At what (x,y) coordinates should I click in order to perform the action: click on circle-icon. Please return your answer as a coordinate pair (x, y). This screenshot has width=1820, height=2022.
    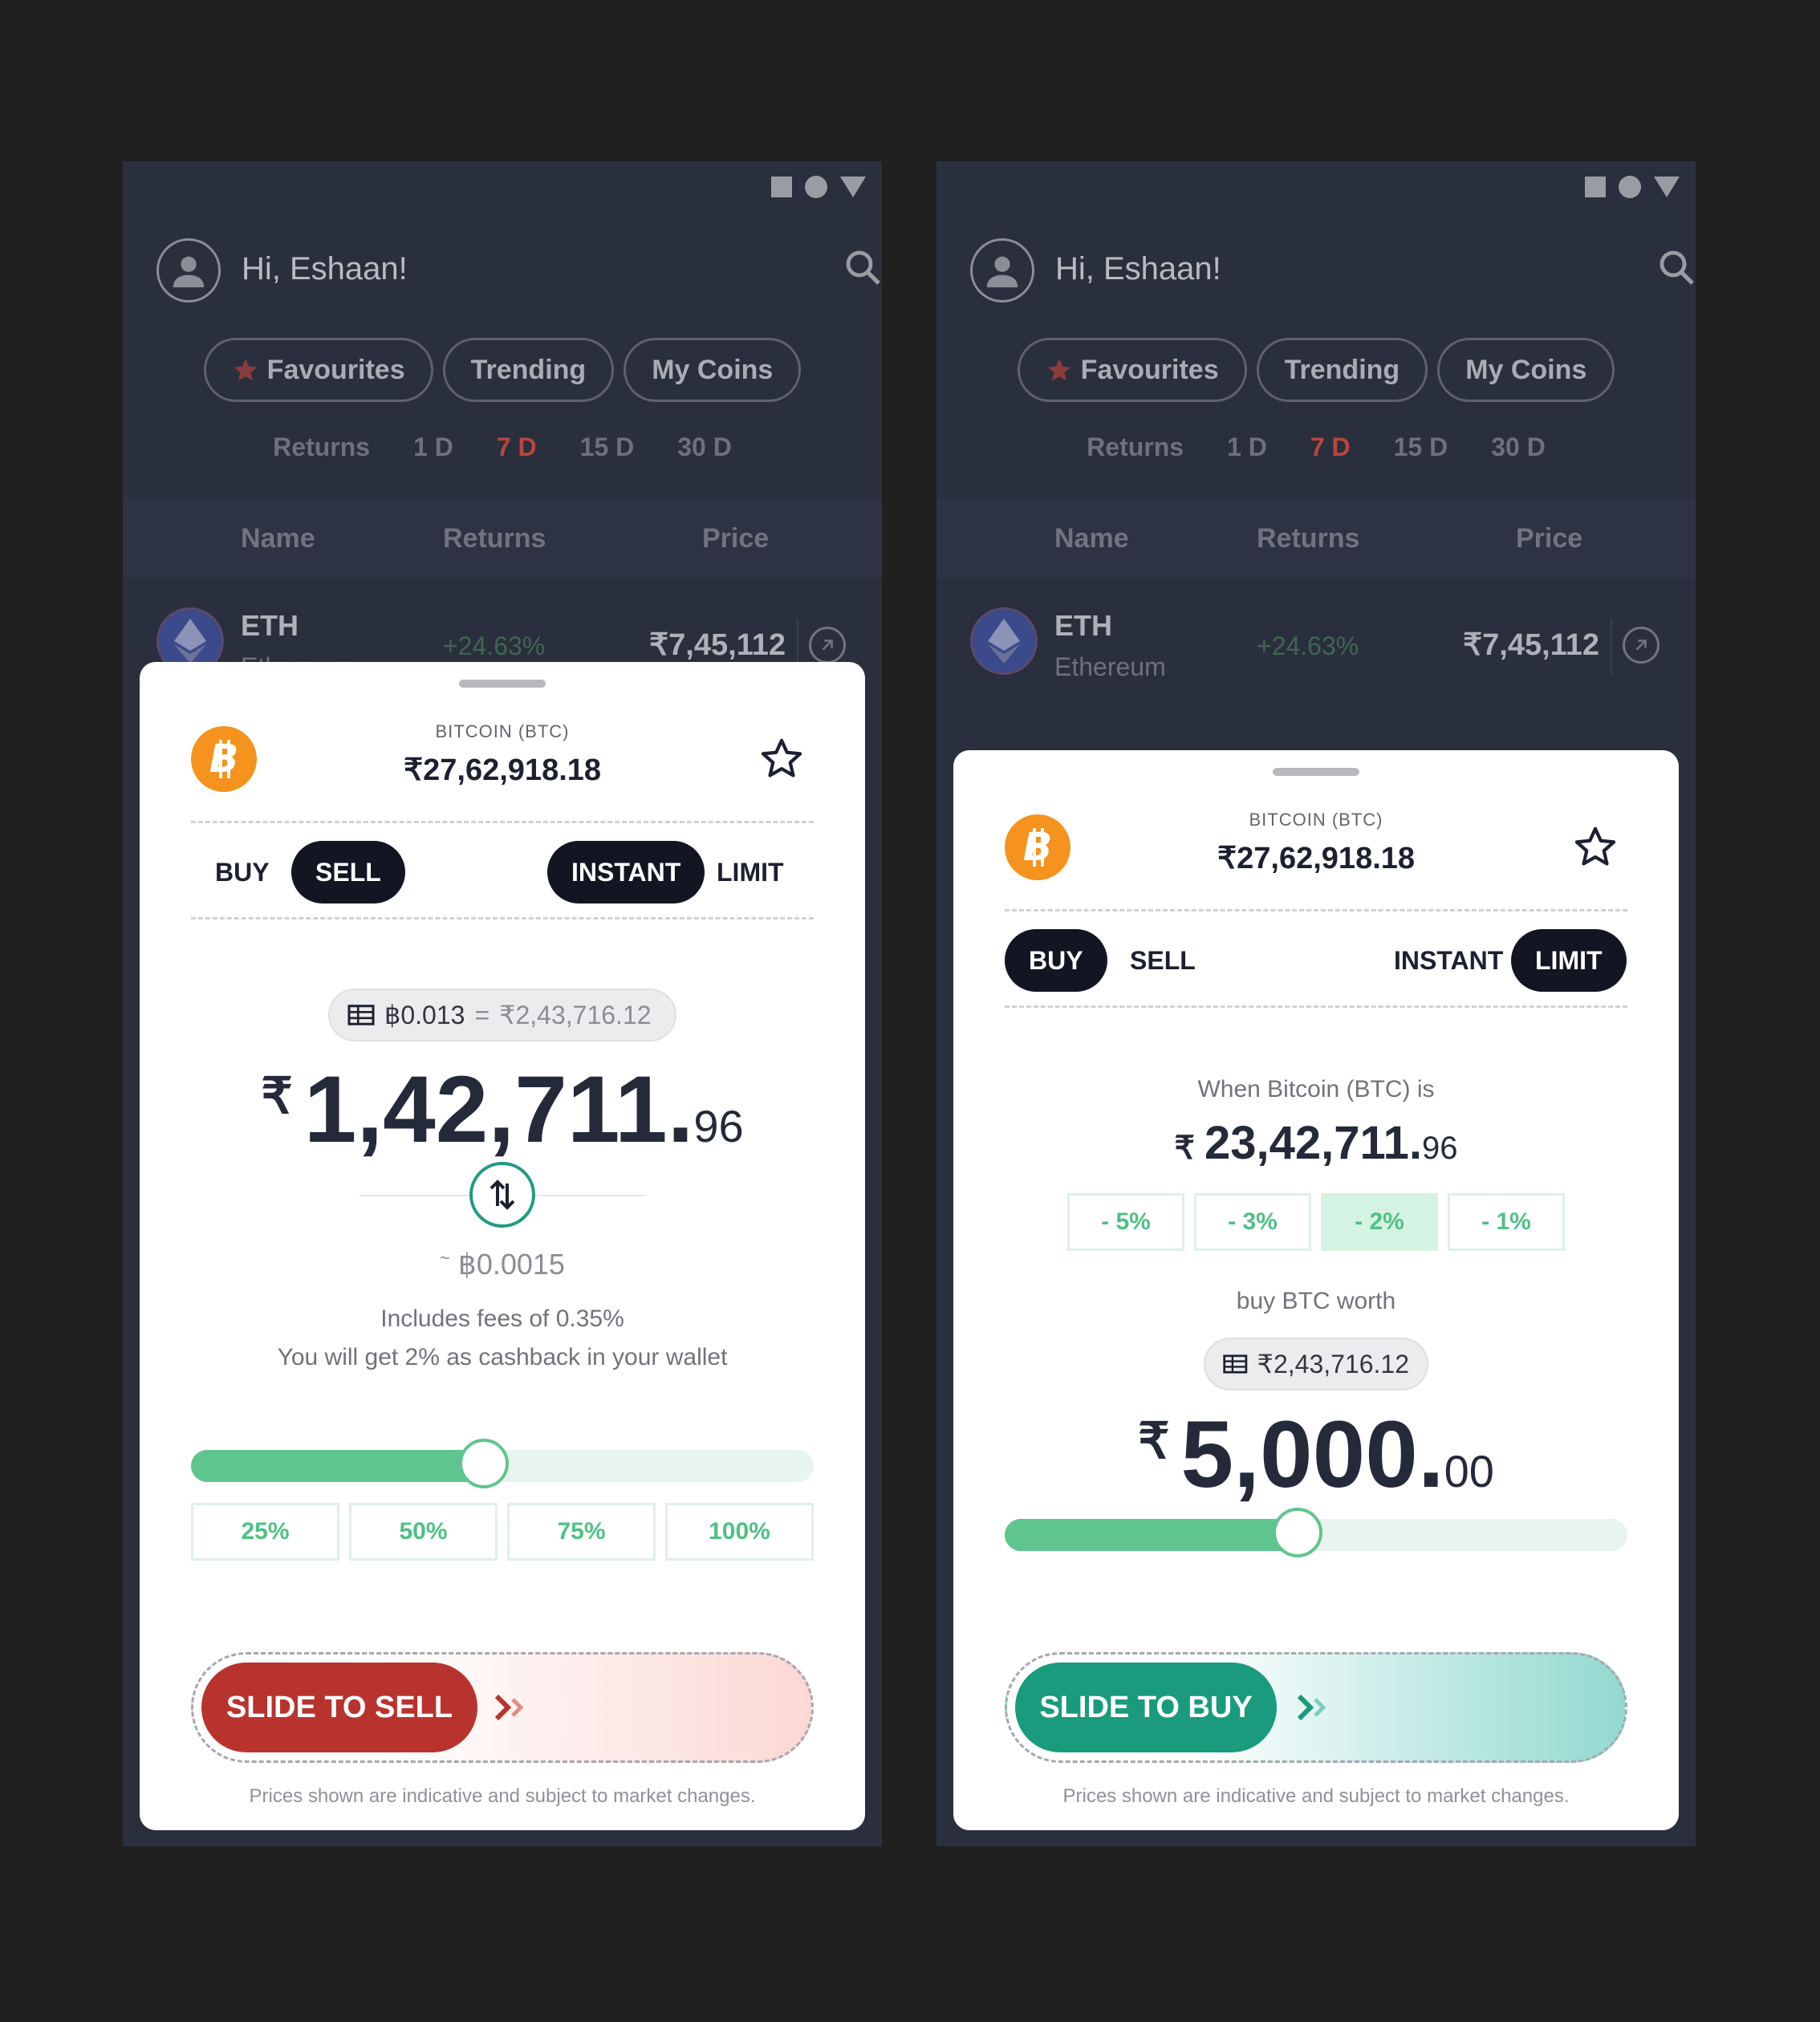
    Looking at the image, I should click on (816, 187).